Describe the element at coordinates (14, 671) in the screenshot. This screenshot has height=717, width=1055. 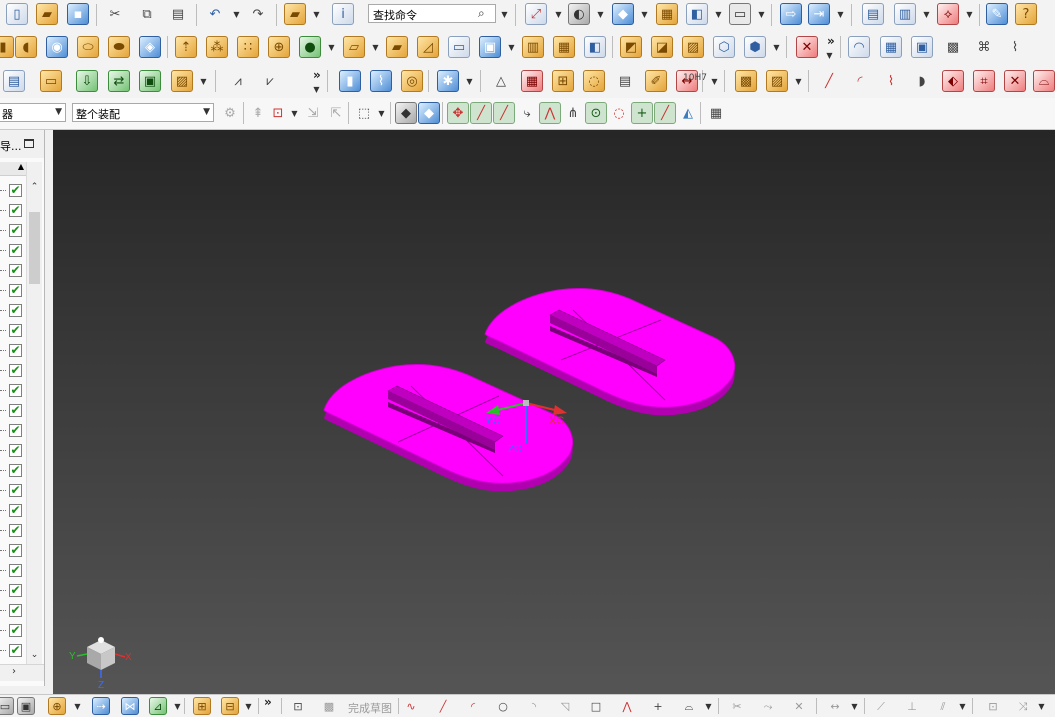
I see `scroll-right-icon: ›` at that location.